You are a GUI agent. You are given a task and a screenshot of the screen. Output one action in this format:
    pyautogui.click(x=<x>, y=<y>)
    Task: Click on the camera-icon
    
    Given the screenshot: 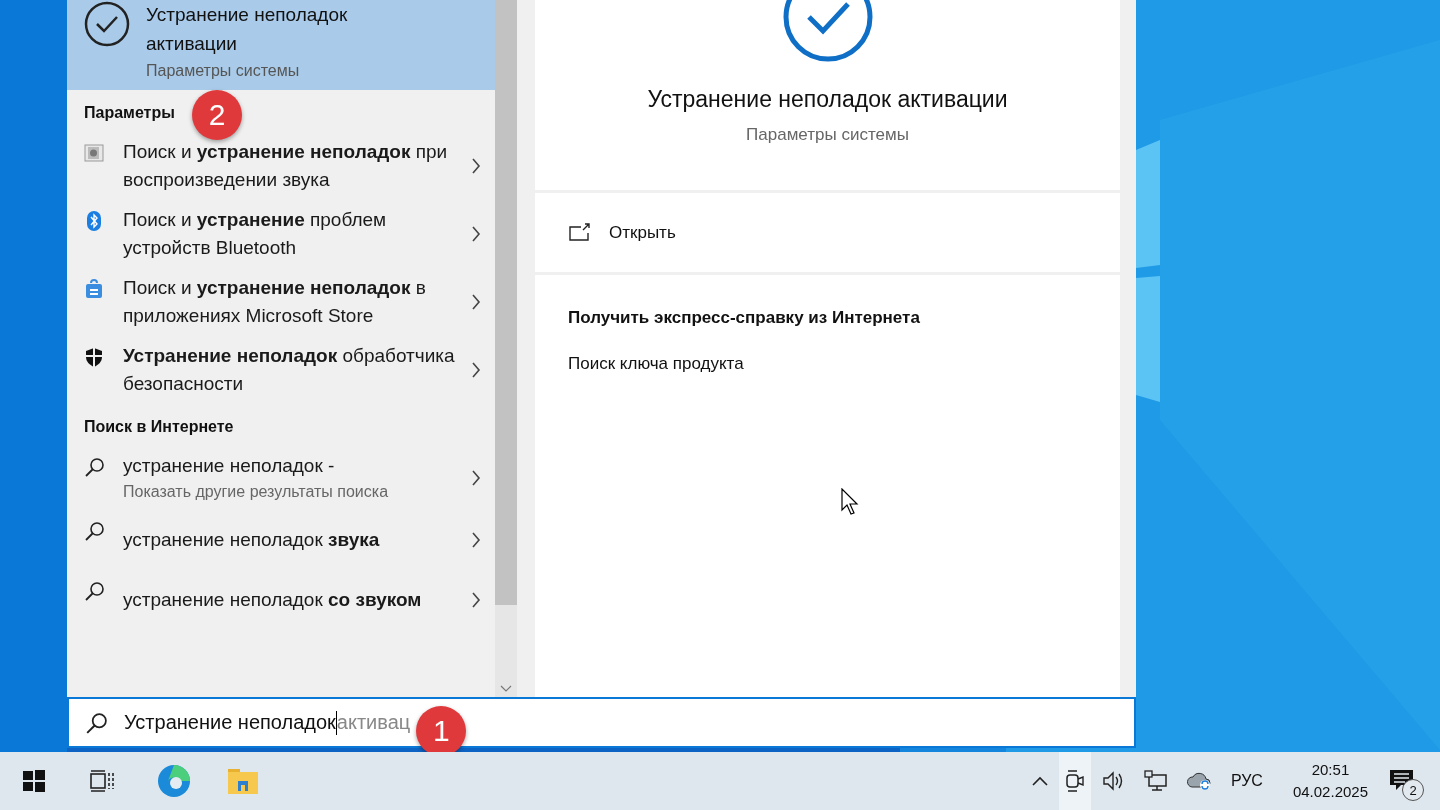 What is the action you would take?
    pyautogui.click(x=1074, y=781)
    